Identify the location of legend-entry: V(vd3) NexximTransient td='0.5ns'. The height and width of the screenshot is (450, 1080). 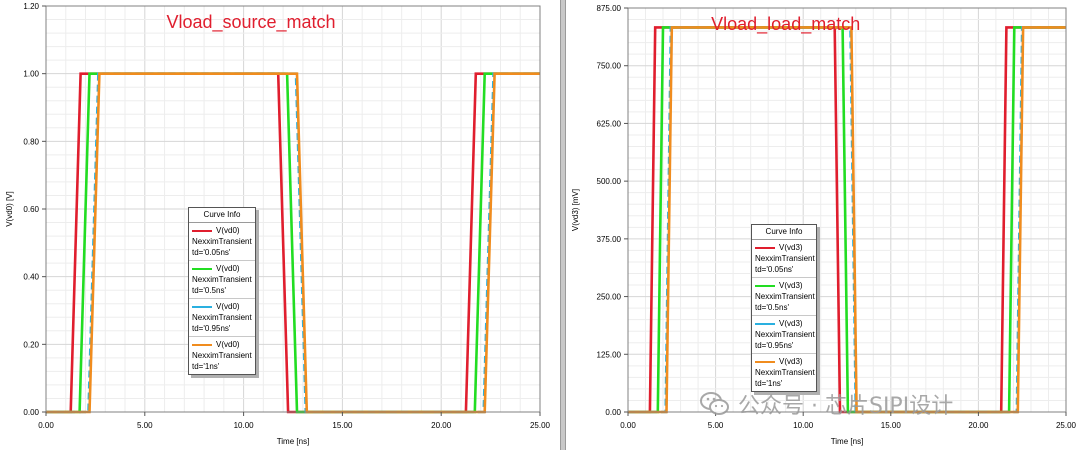
(784, 297).